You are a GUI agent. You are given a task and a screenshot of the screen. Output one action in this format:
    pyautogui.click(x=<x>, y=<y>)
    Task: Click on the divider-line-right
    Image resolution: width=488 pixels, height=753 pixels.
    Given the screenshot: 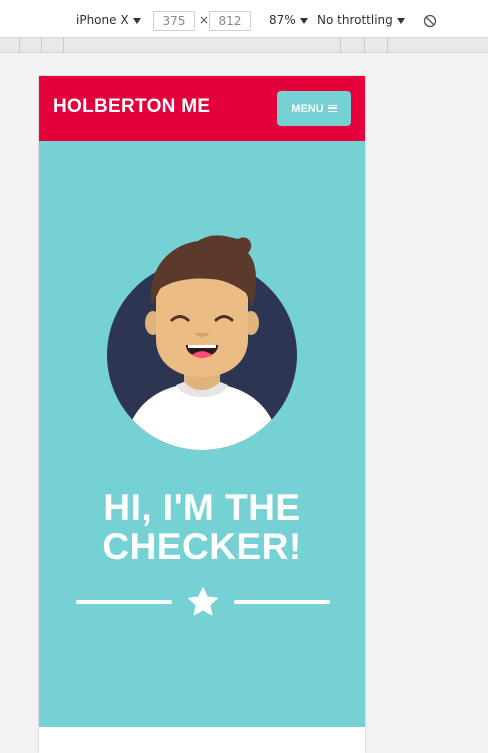 What is the action you would take?
    pyautogui.click(x=282, y=602)
    